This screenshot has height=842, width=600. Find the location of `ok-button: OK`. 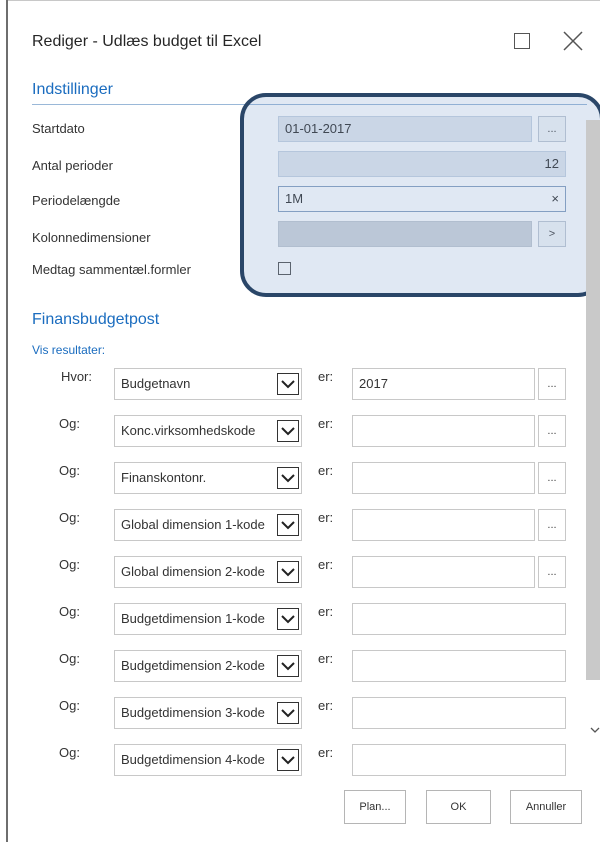

ok-button: OK is located at coordinates (458, 807).